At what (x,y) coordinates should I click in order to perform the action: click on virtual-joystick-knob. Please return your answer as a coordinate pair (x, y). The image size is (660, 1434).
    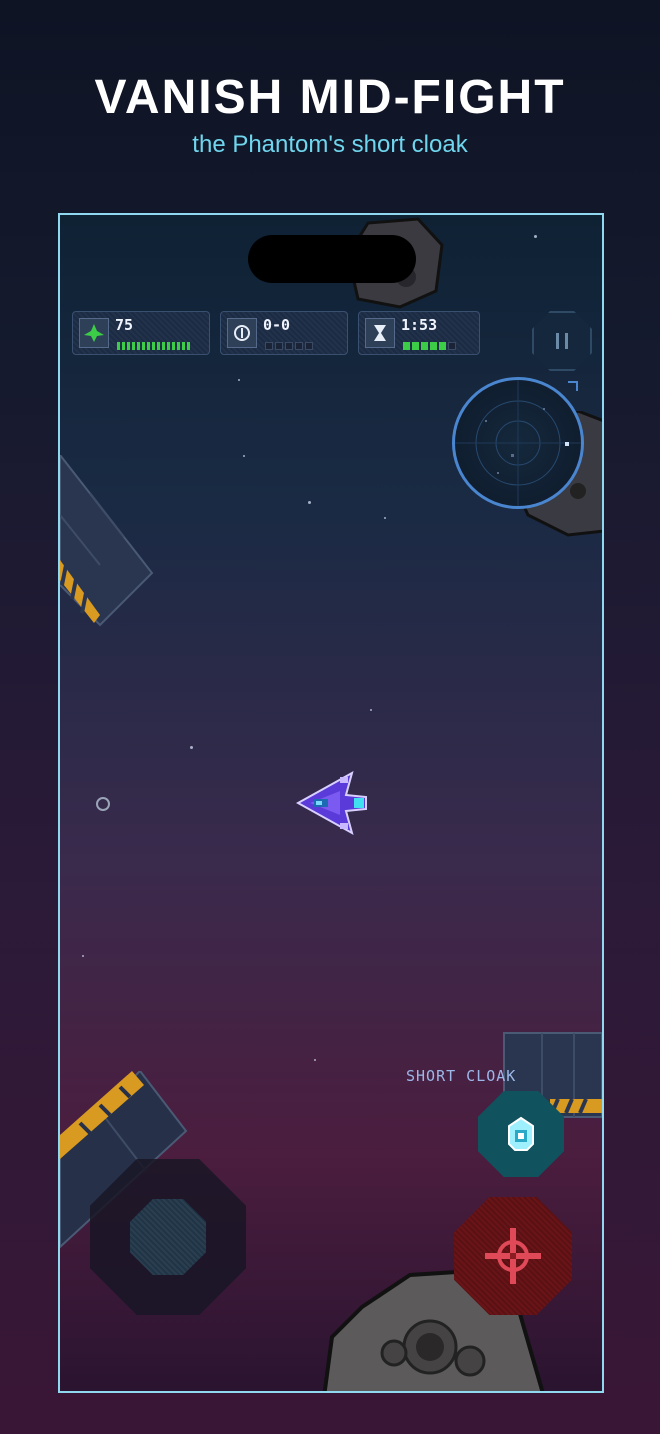
    Looking at the image, I should click on (168, 1237).